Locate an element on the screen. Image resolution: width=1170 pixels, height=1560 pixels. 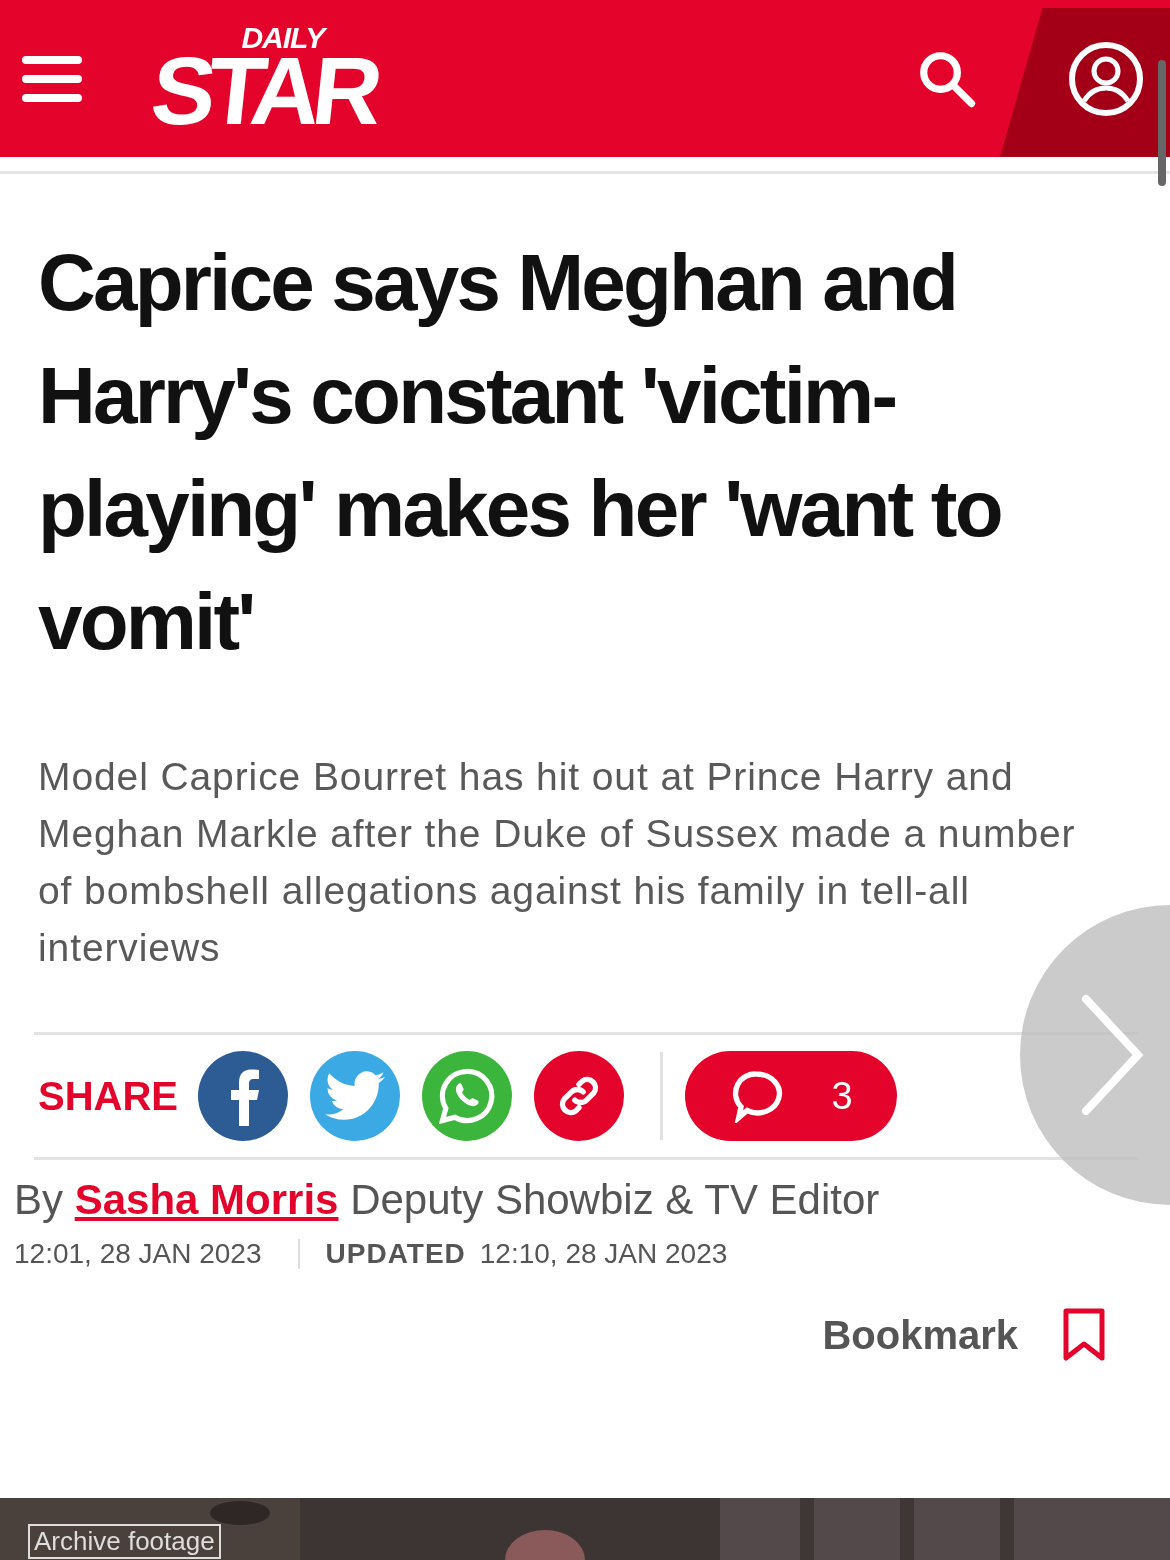
menu-button is located at coordinates (52, 78).